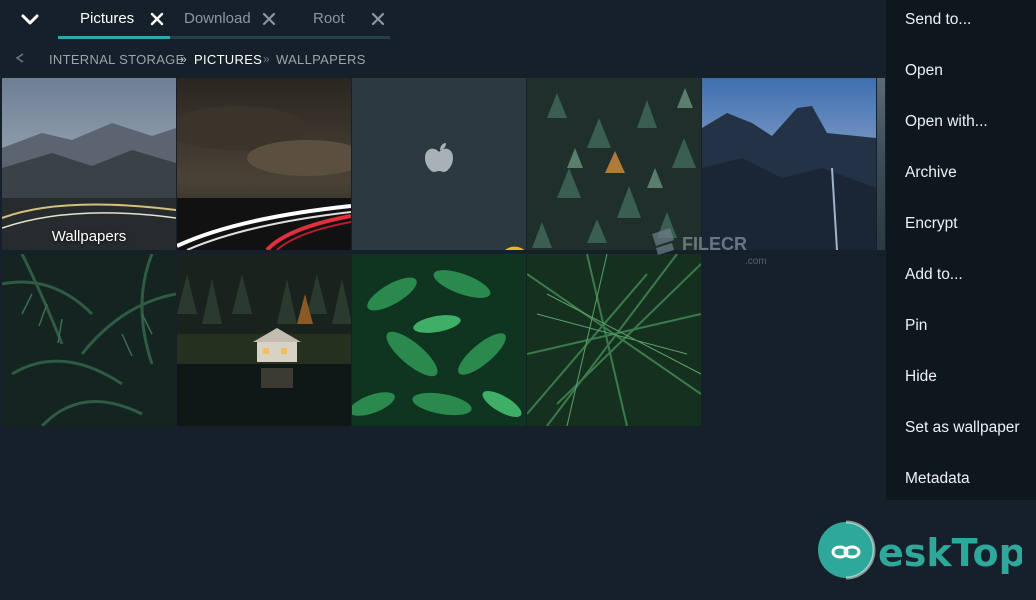 The height and width of the screenshot is (600, 1036). What do you see at coordinates (329, 18) in the screenshot?
I see `tab-label: Root` at bounding box center [329, 18].